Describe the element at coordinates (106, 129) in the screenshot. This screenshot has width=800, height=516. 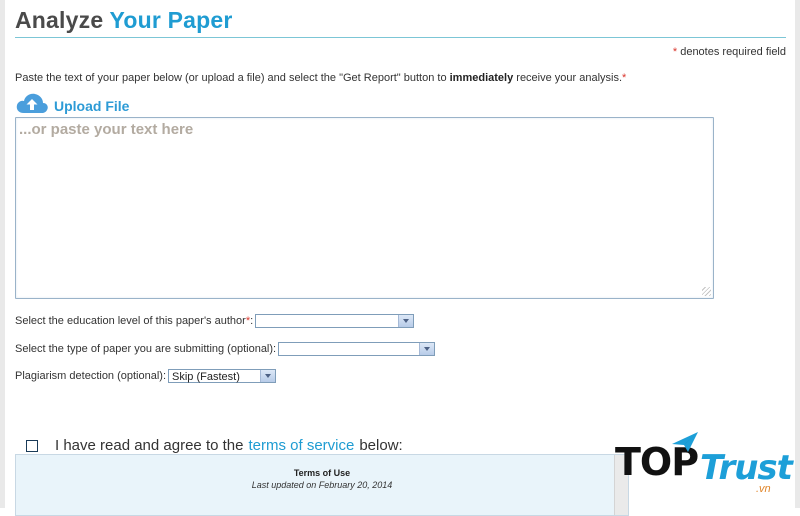
I see `paper-text-placeholder: ...or paste your text here` at that location.